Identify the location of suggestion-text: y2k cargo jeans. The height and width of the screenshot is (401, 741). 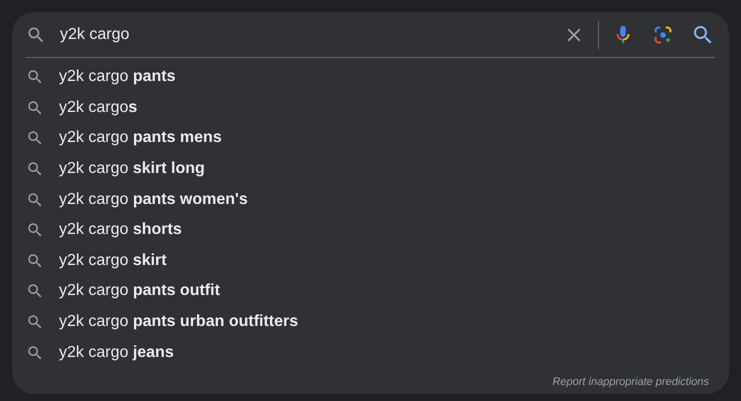
(116, 352).